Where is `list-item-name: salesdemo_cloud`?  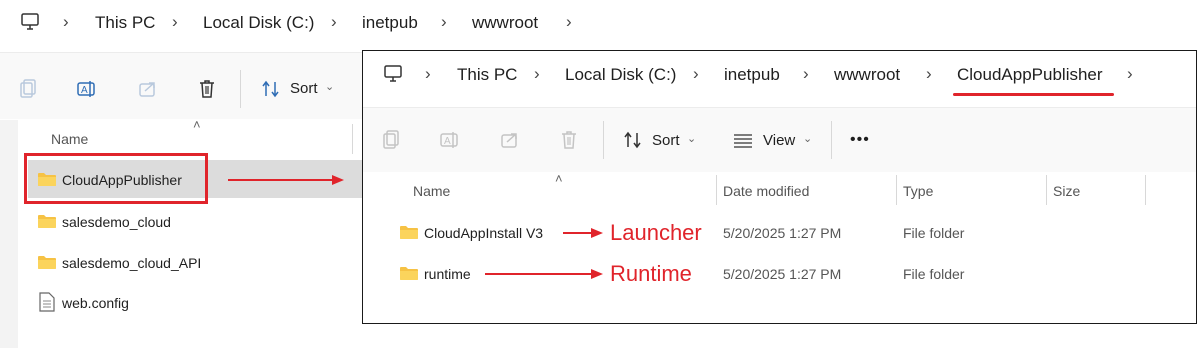 list-item-name: salesdemo_cloud is located at coordinates (116, 222).